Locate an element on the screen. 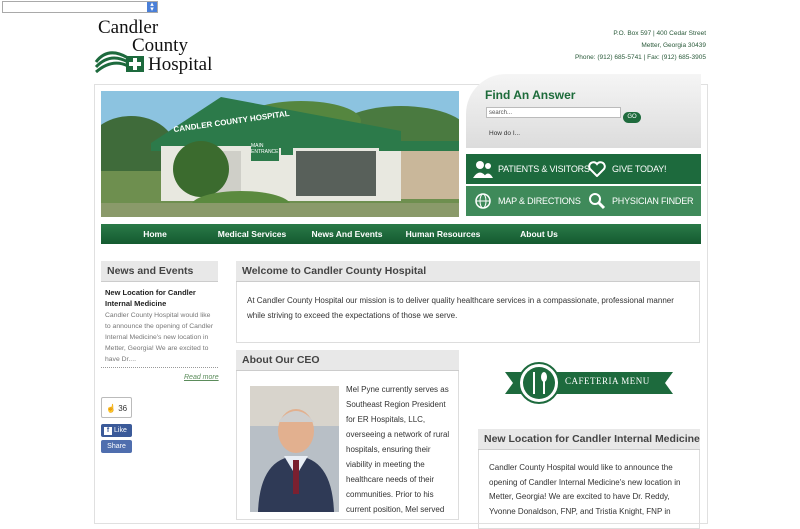 This screenshot has height=529, width=800. select-arrow-icon: ▴ ▾ is located at coordinates (152, 7).